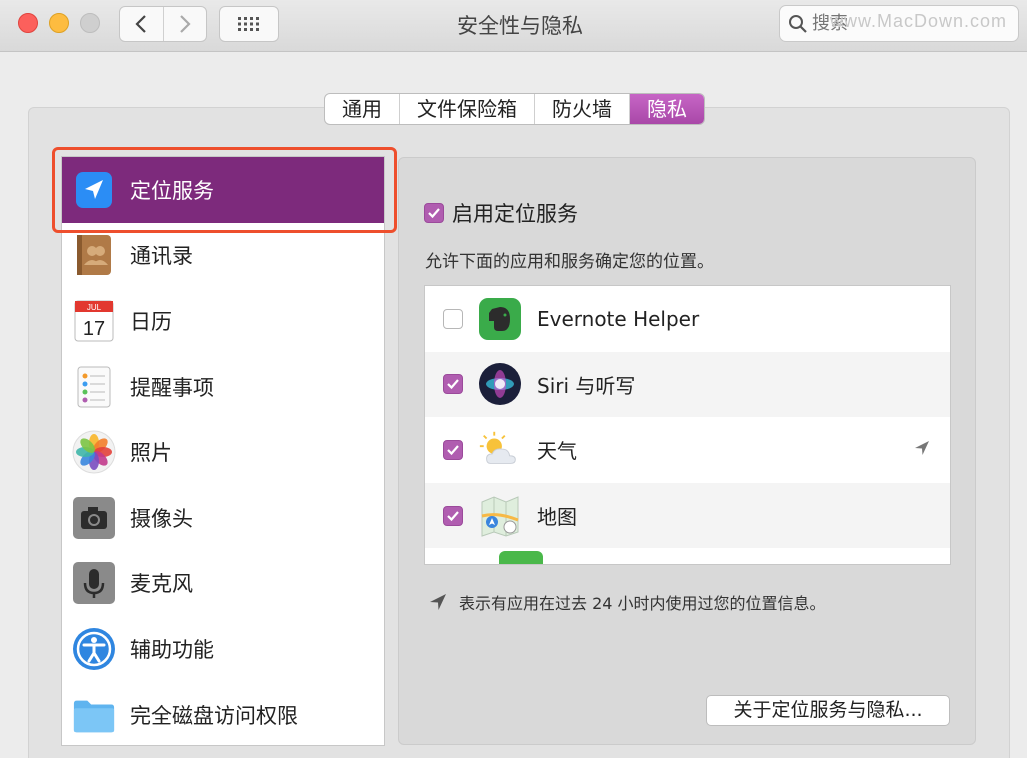  What do you see at coordinates (28, 23) in the screenshot?
I see `close-window-button` at bounding box center [28, 23].